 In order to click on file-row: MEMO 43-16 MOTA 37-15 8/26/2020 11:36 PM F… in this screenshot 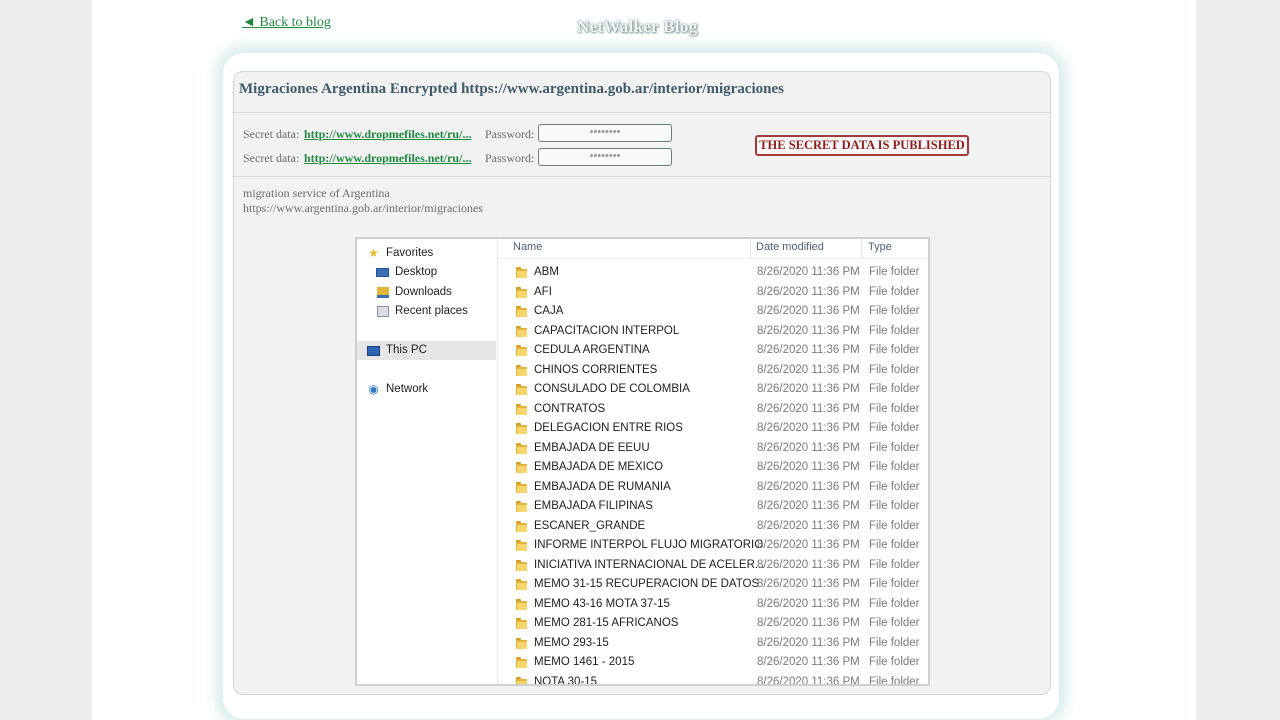, I will do `click(713, 605)`.